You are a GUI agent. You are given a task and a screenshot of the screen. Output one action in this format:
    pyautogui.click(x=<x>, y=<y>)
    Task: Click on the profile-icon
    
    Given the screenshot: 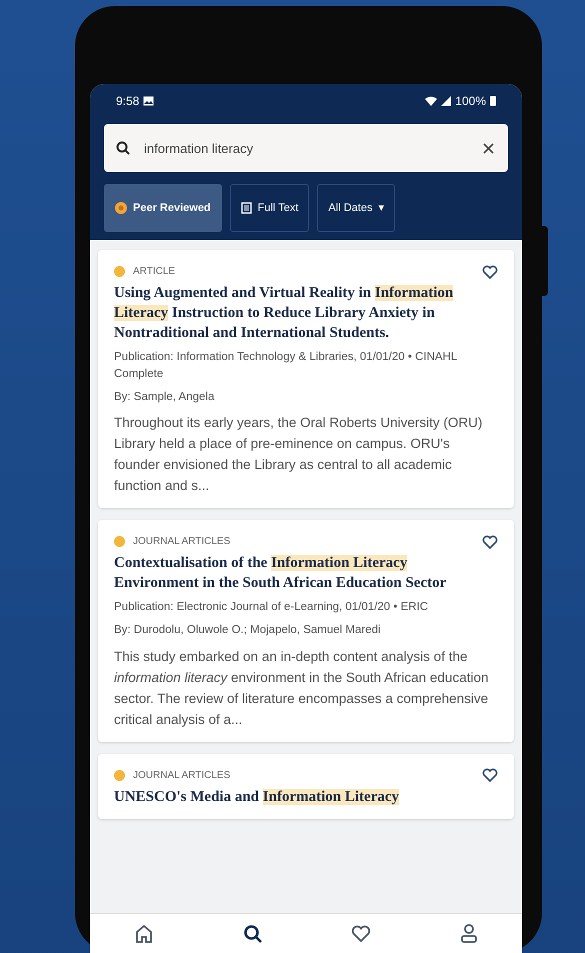 What is the action you would take?
    pyautogui.click(x=469, y=934)
    